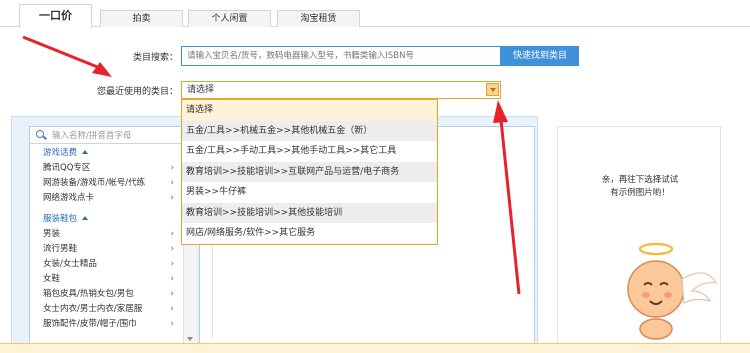 This screenshot has width=750, height=353. I want to click on category-item: 网游装备/游戏币/帐号/代练 ›, so click(113, 183).